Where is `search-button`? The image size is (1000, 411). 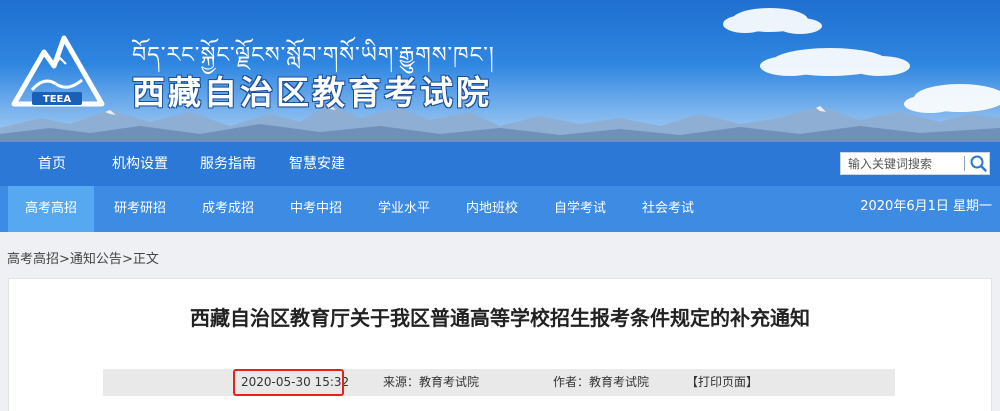 search-button is located at coordinates (978, 163).